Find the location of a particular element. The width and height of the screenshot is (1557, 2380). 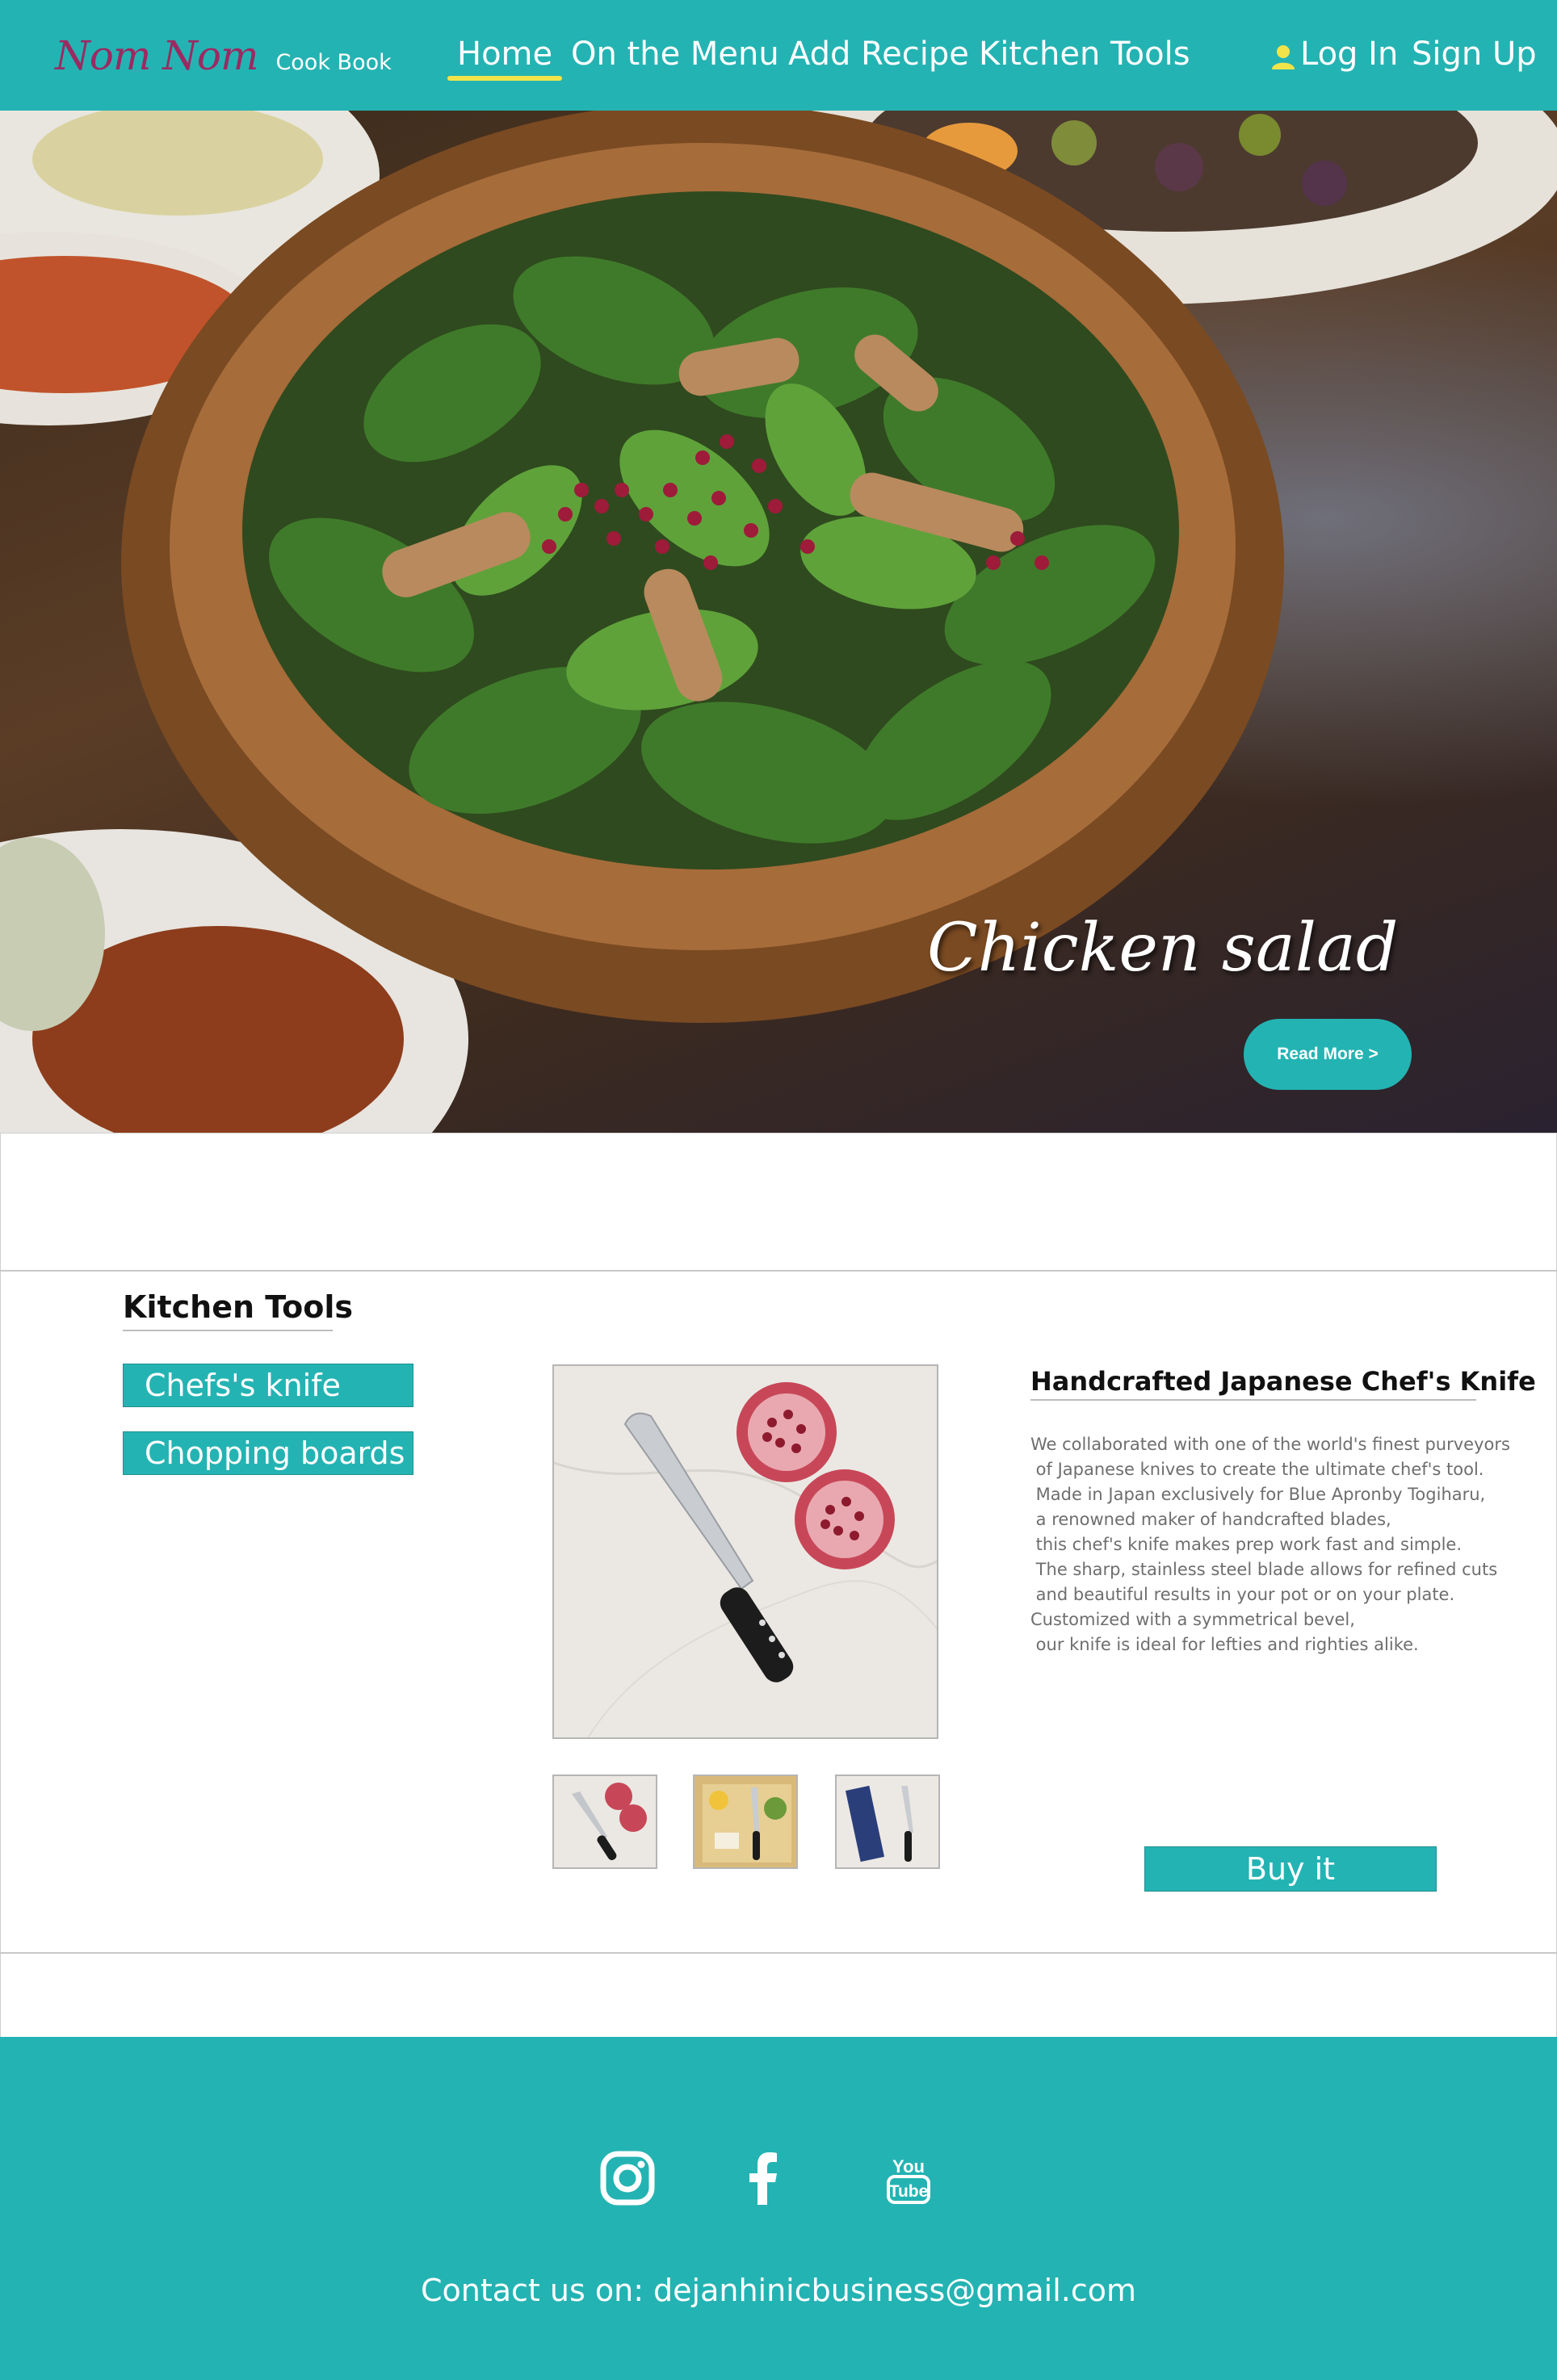

thumbnail-knife-box is located at coordinates (888, 1821).